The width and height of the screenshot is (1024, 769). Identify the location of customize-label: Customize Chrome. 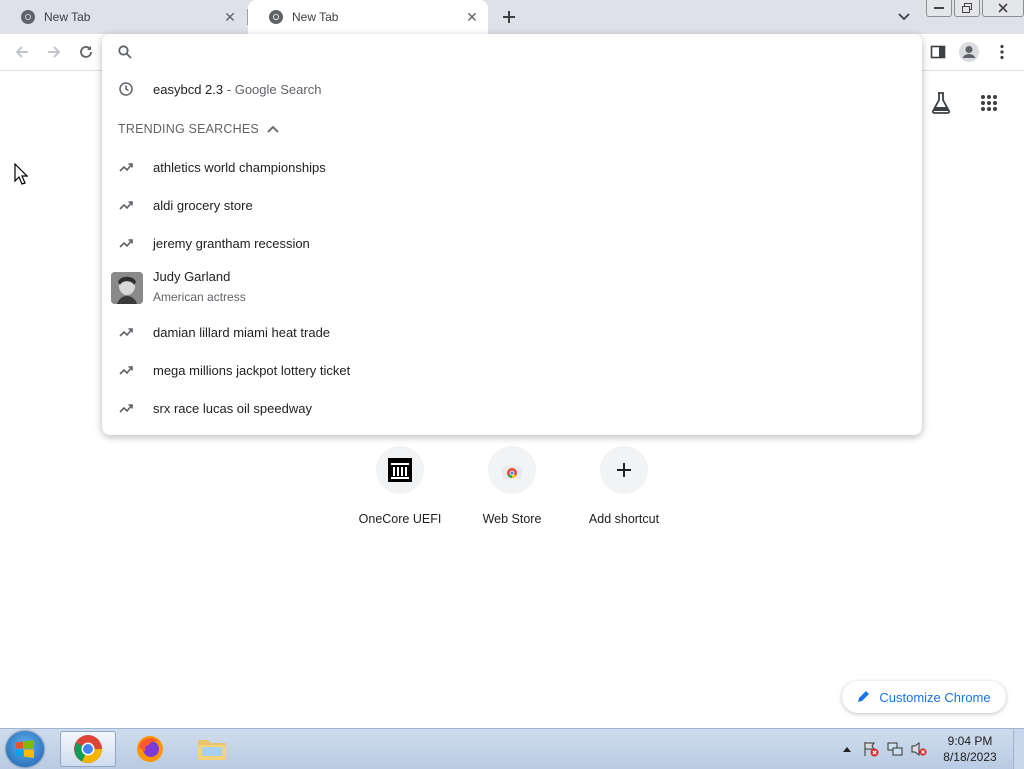
(935, 697).